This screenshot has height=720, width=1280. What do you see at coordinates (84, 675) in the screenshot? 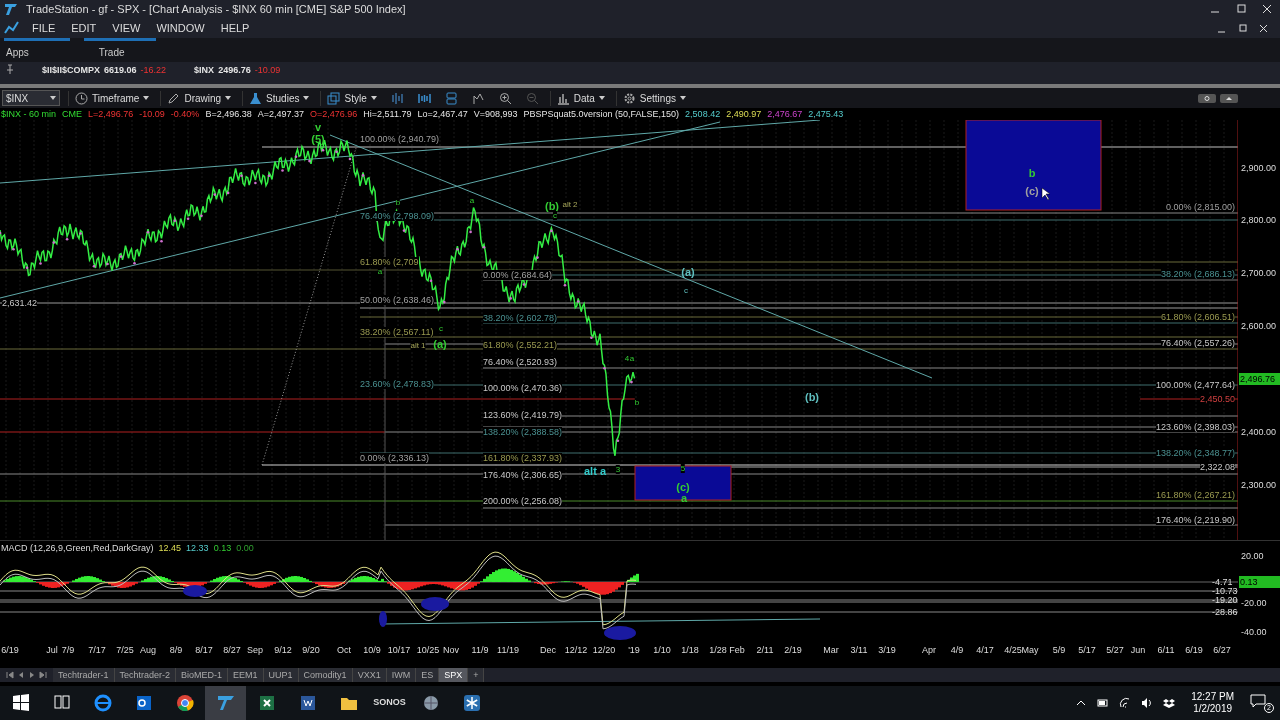
I see `sheet-tab: Techtrader-1` at bounding box center [84, 675].